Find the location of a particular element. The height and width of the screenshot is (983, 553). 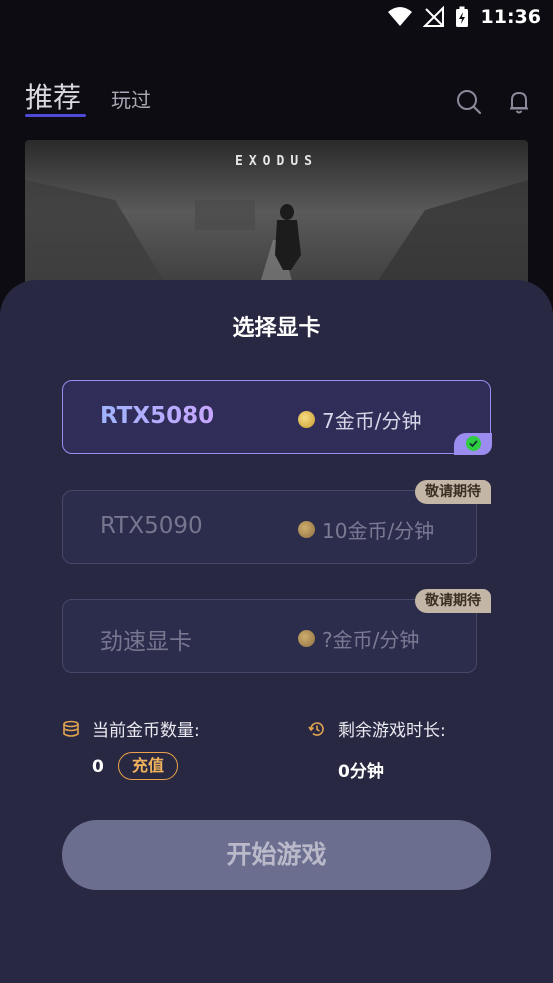

search-icon is located at coordinates (469, 102).